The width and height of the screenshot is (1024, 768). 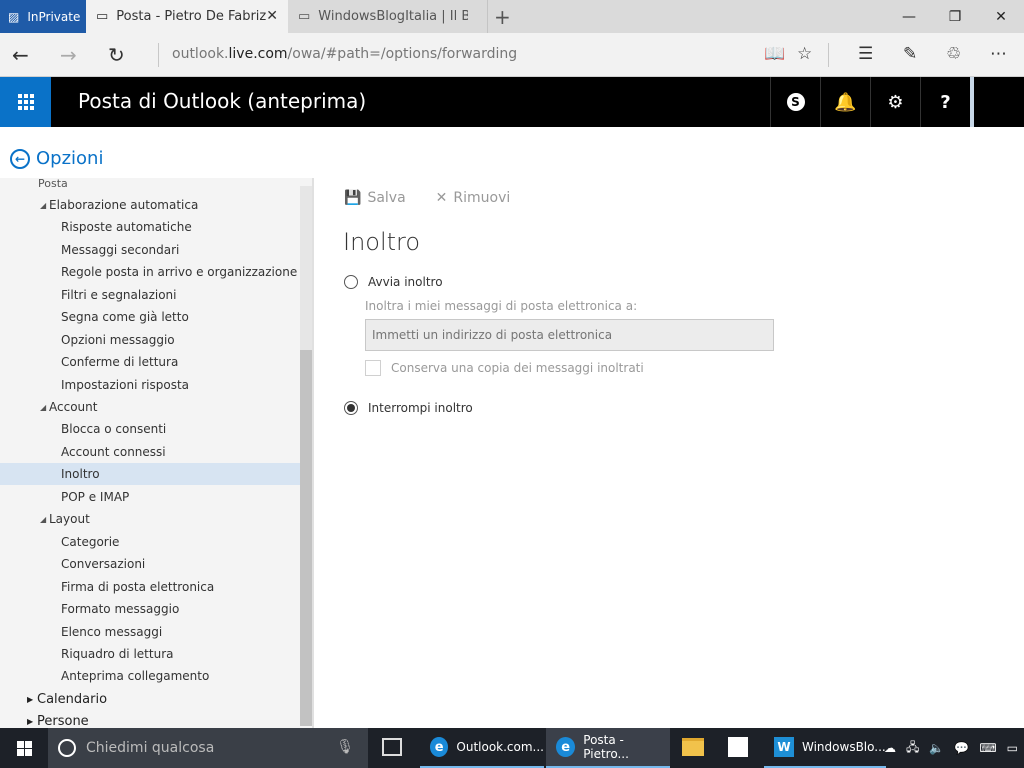 I want to click on keyboard-icon: ⌨, so click(x=987, y=748).